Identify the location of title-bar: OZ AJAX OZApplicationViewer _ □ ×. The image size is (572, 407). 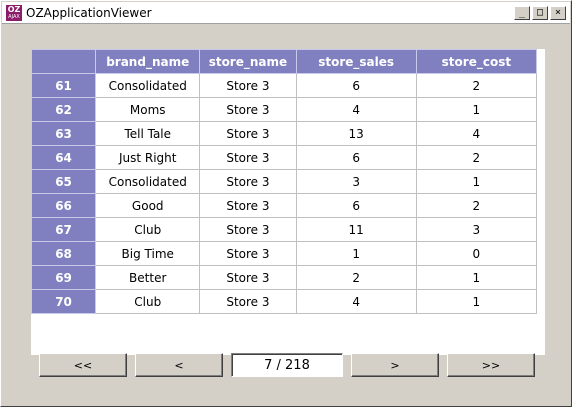
(286, 13).